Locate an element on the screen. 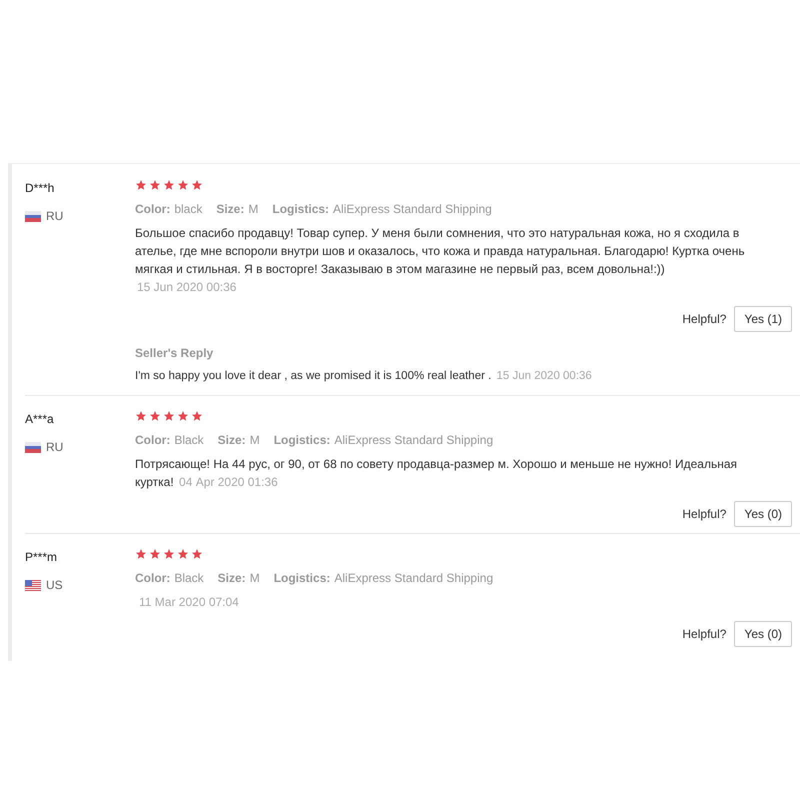 The width and height of the screenshot is (800, 800). reviewer-name: A***a is located at coordinates (40, 419).